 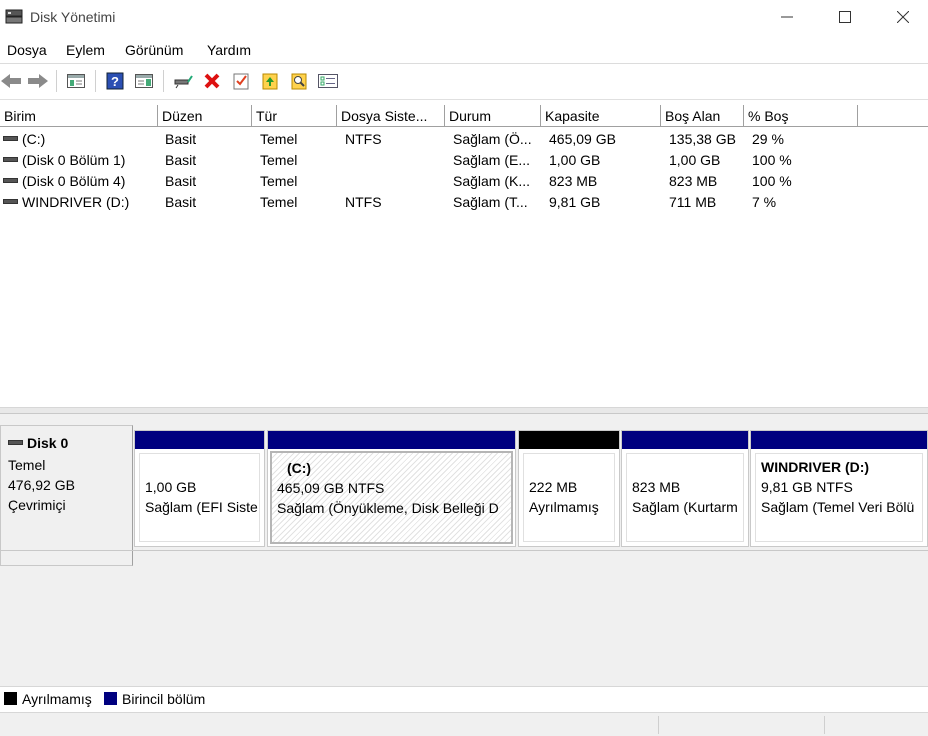 I want to click on action-pane-icon, so click(x=144, y=81).